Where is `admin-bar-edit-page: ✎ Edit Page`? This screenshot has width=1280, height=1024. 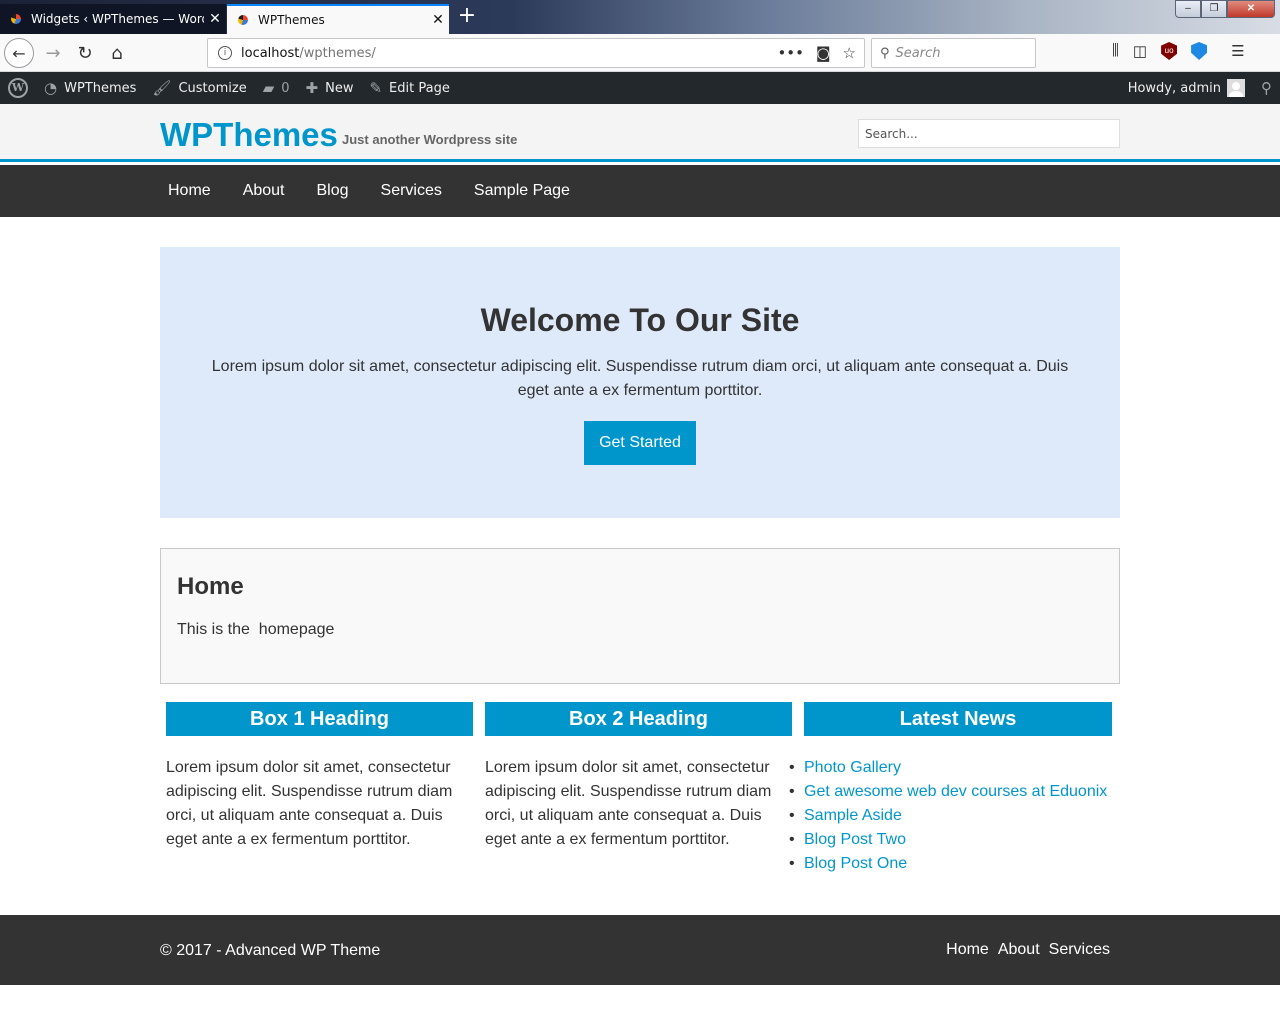 admin-bar-edit-page: ✎ Edit Page is located at coordinates (409, 88).